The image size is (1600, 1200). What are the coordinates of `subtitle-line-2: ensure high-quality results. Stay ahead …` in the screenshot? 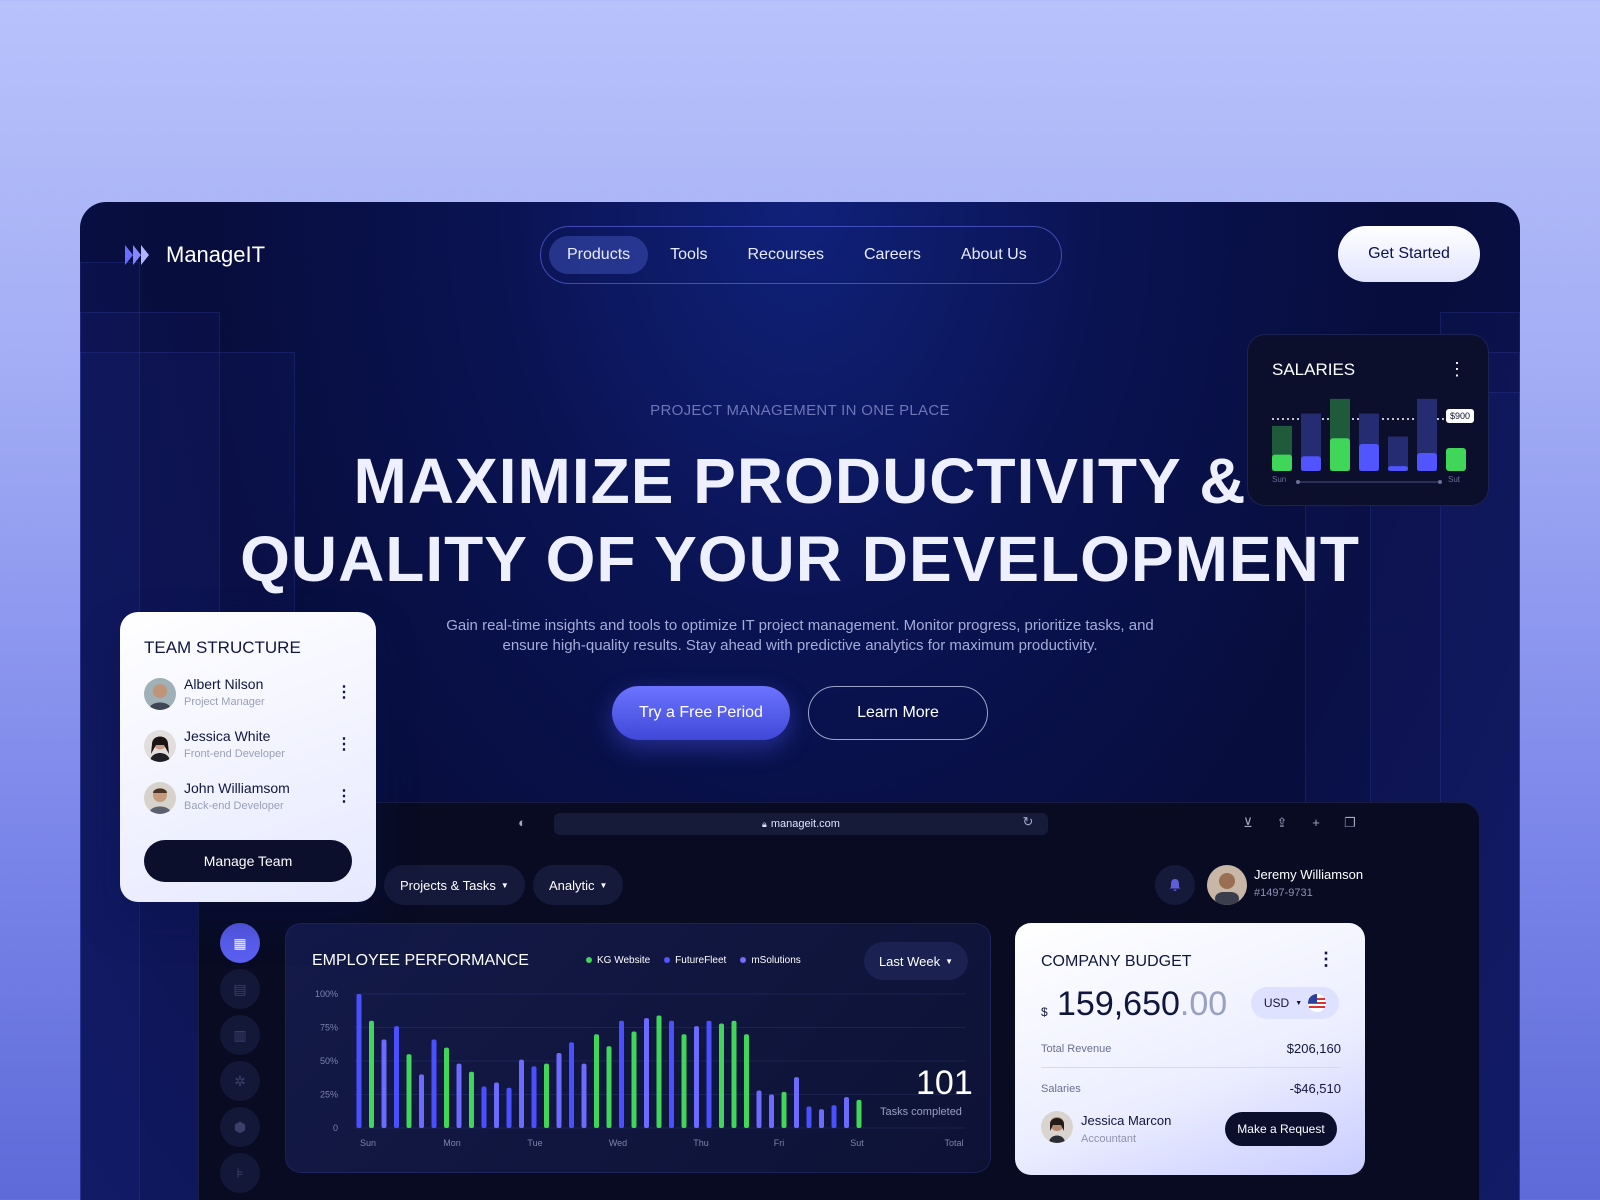 It's located at (800, 645).